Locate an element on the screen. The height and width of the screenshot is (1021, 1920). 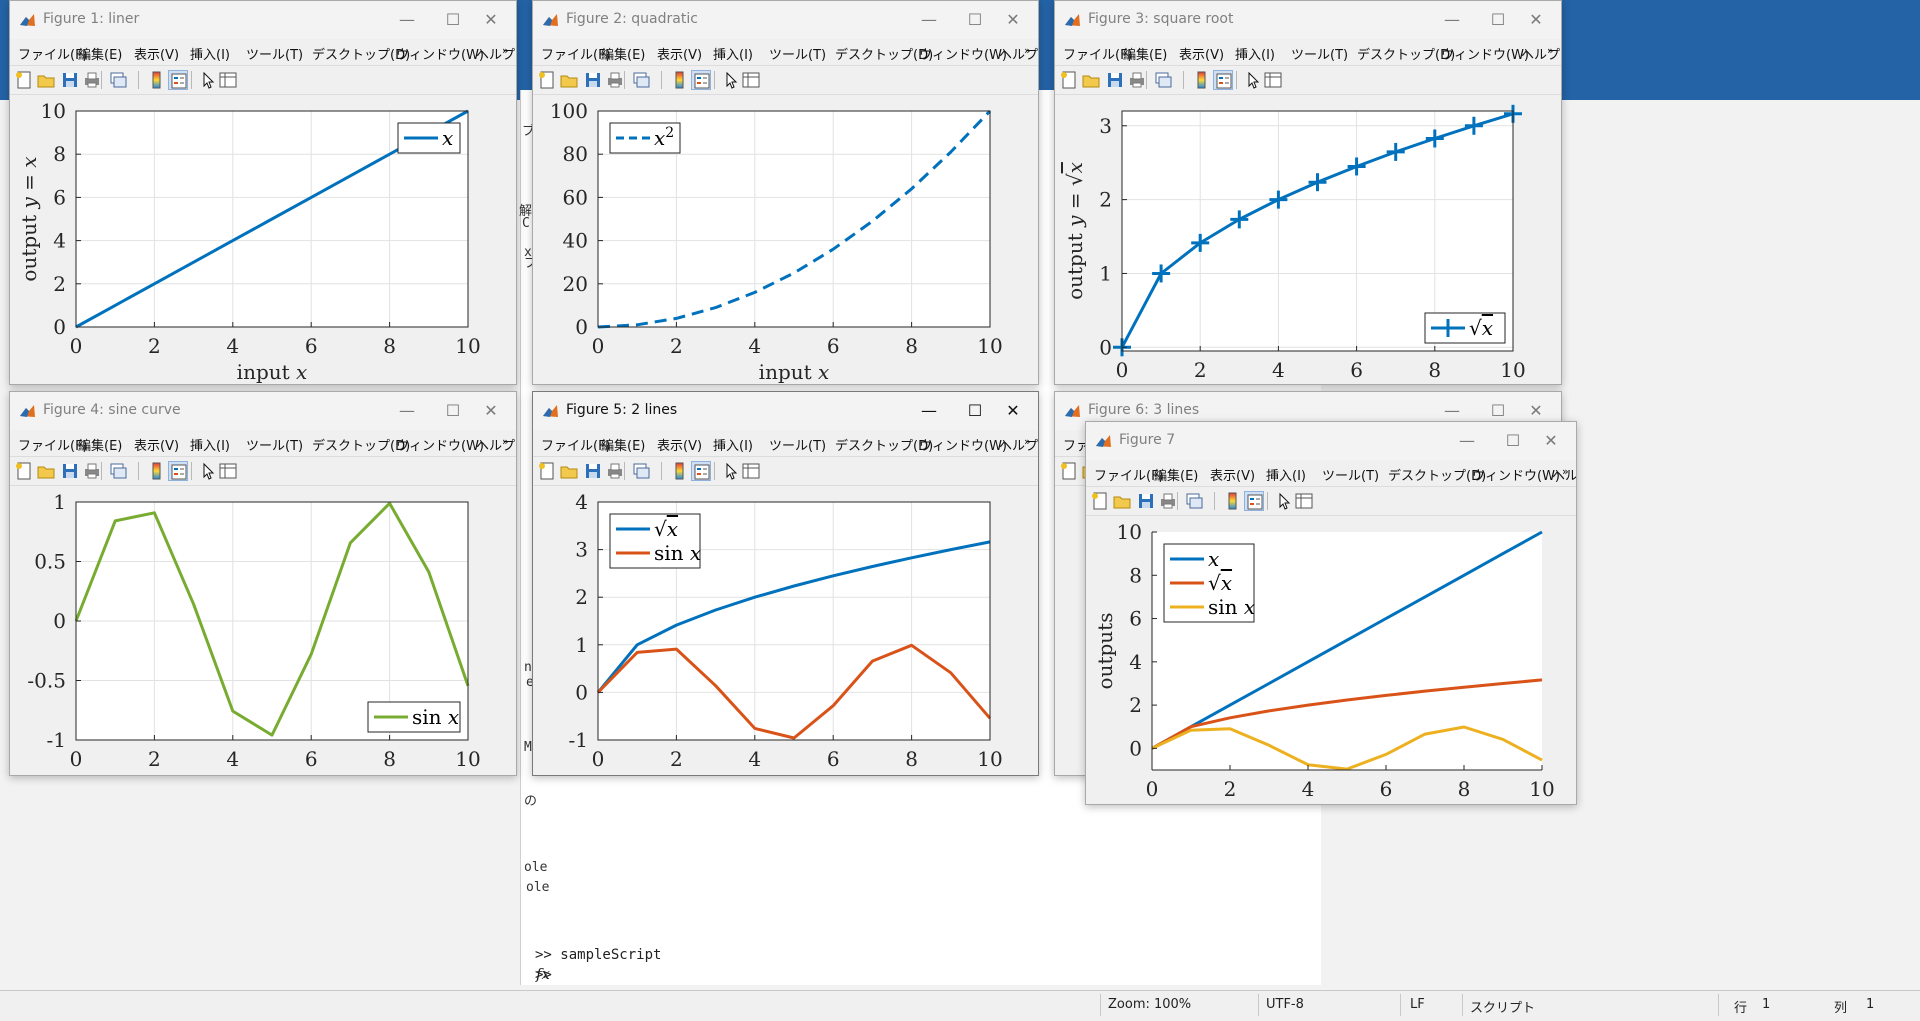
plot-area: 0 2 4 6 8 10-101234√xsin x is located at coordinates (785, 630).